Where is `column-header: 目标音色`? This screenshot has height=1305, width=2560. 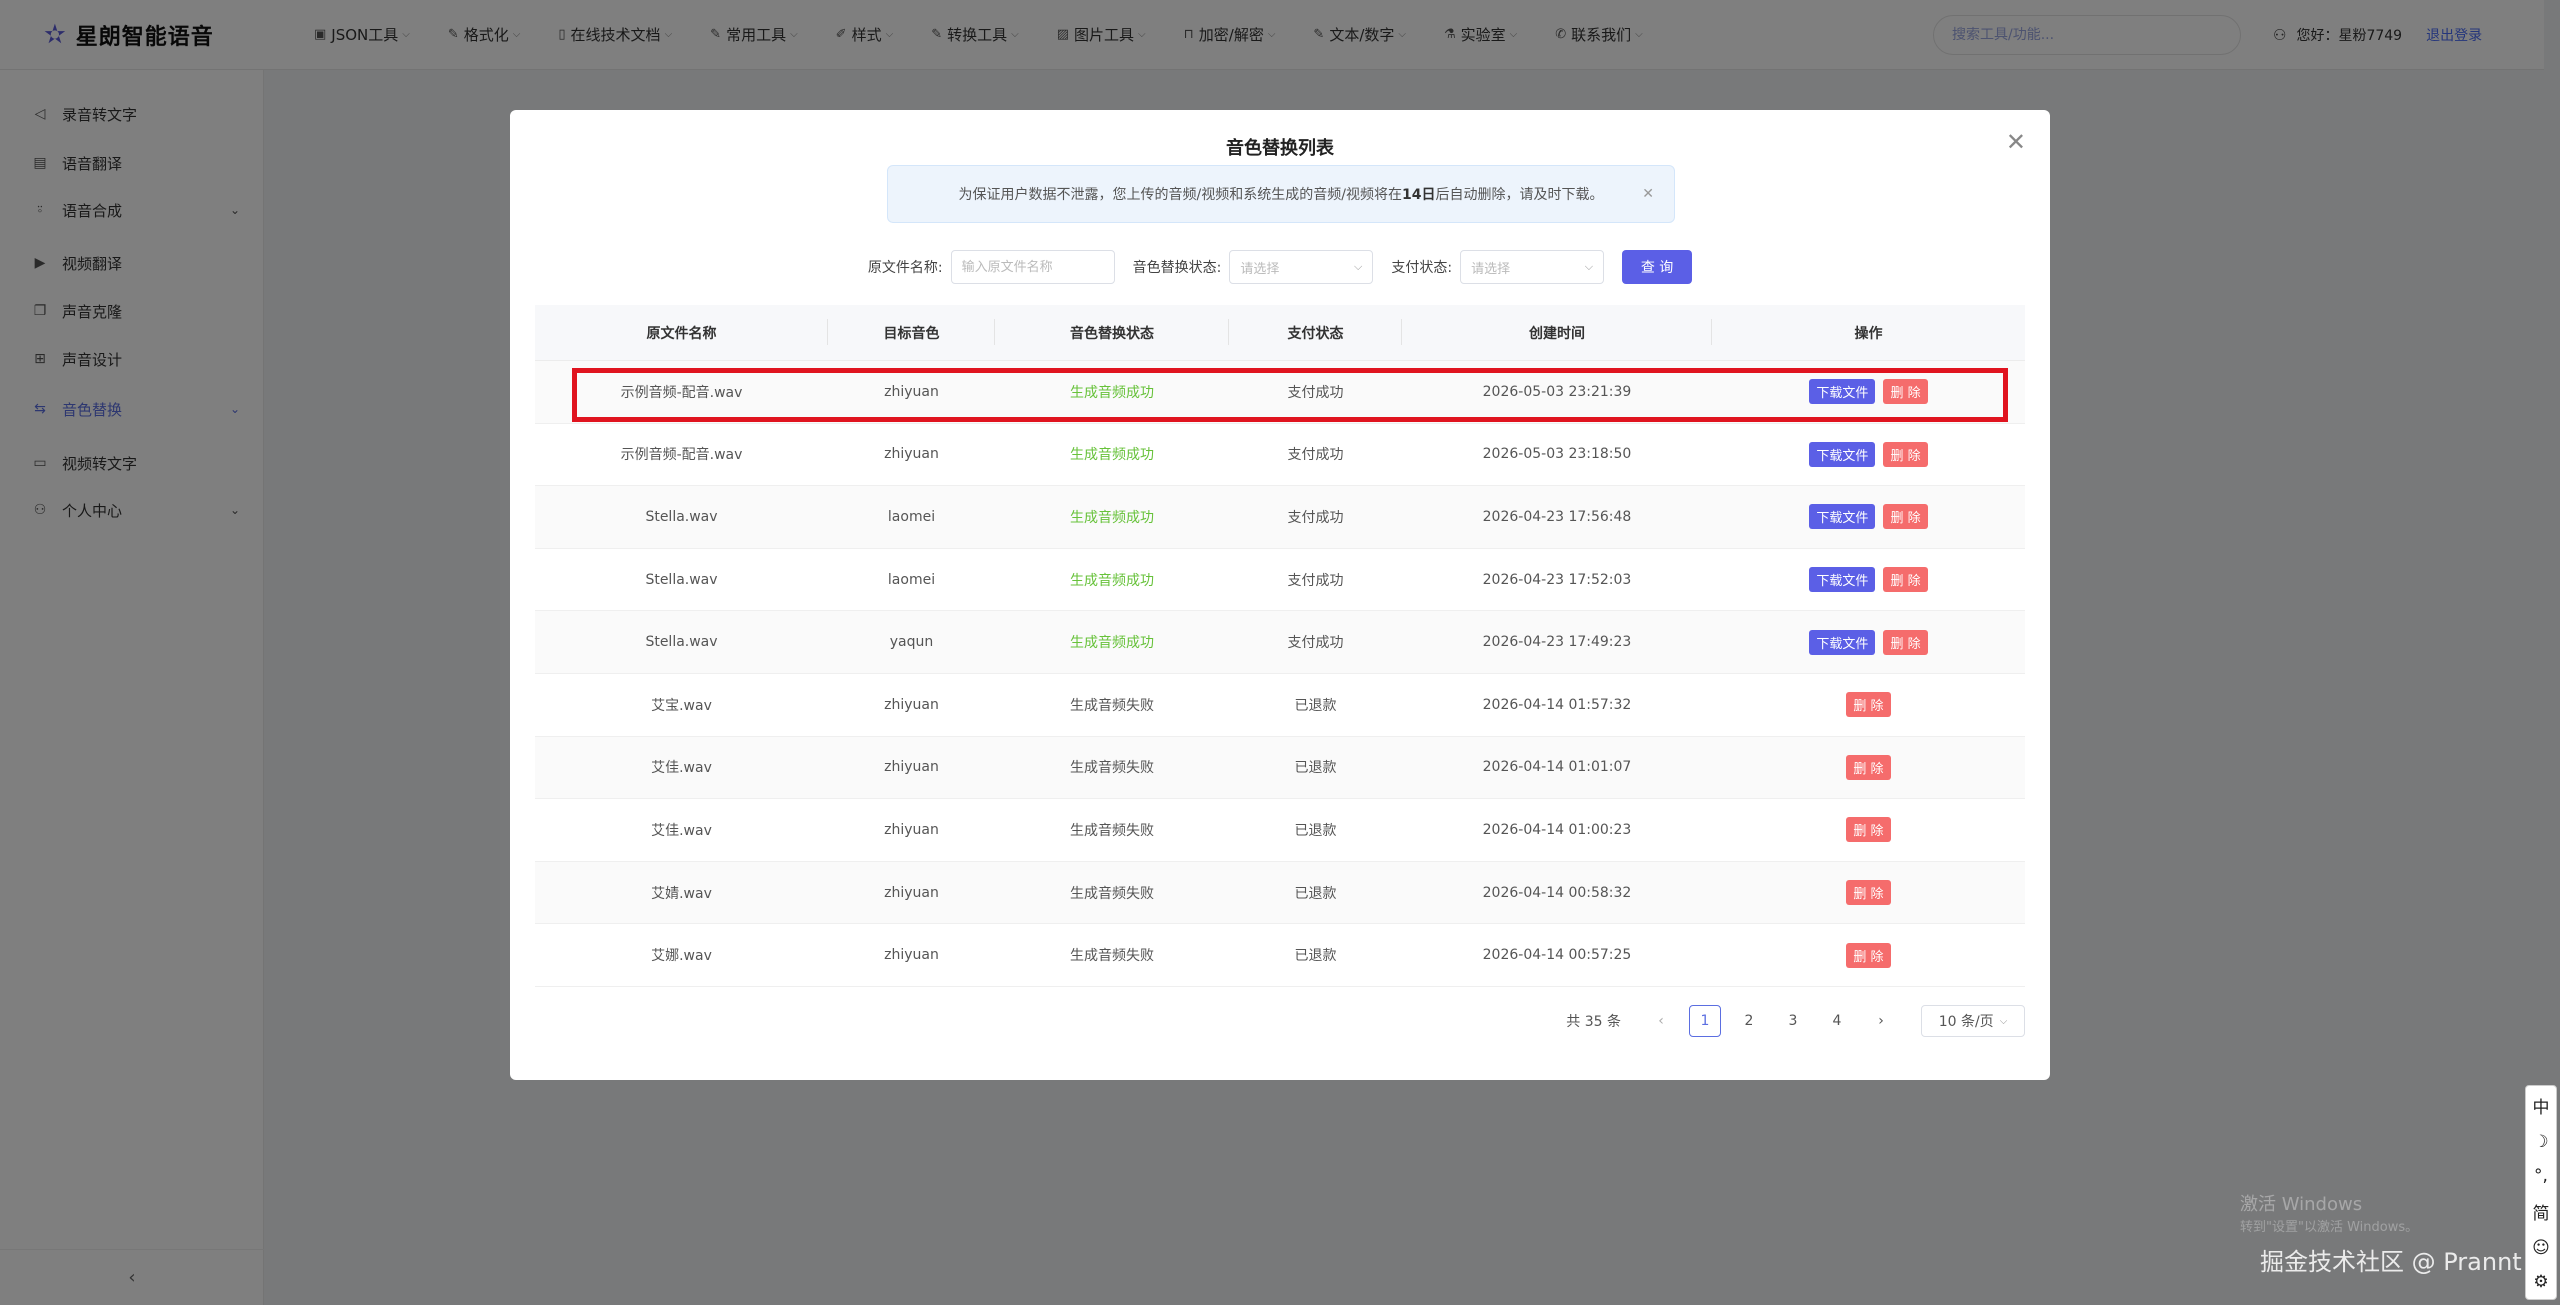 column-header: 目标音色 is located at coordinates (911, 331).